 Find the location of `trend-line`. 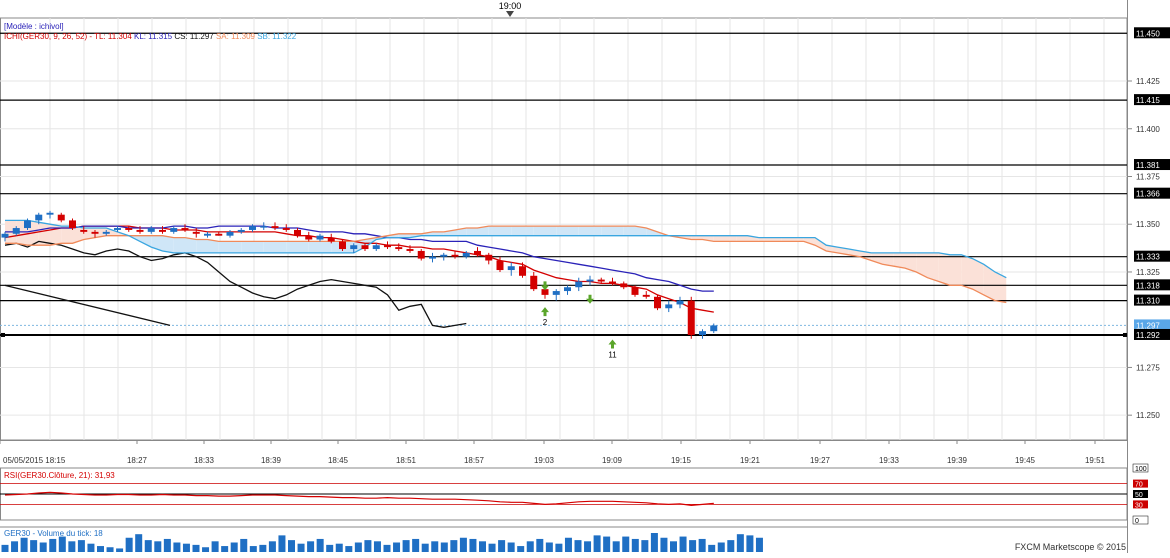

trend-line is located at coordinates (87, 305).